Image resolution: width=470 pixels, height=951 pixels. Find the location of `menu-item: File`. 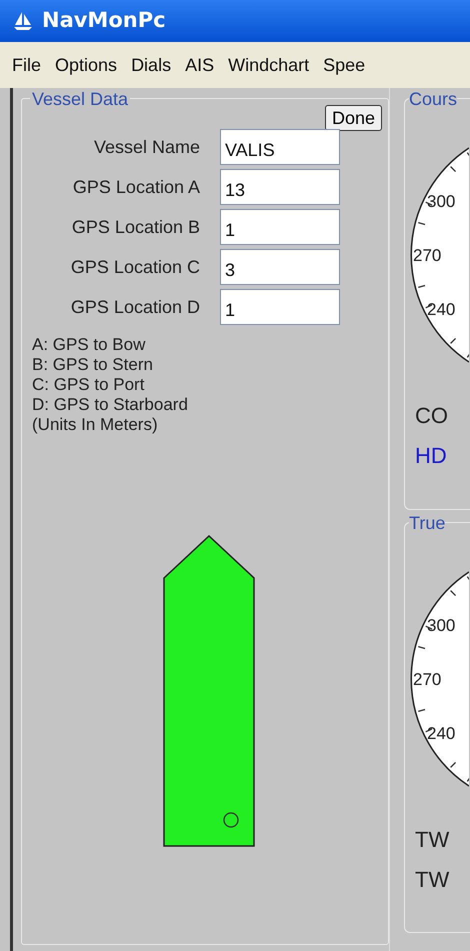

menu-item: File is located at coordinates (27, 65).